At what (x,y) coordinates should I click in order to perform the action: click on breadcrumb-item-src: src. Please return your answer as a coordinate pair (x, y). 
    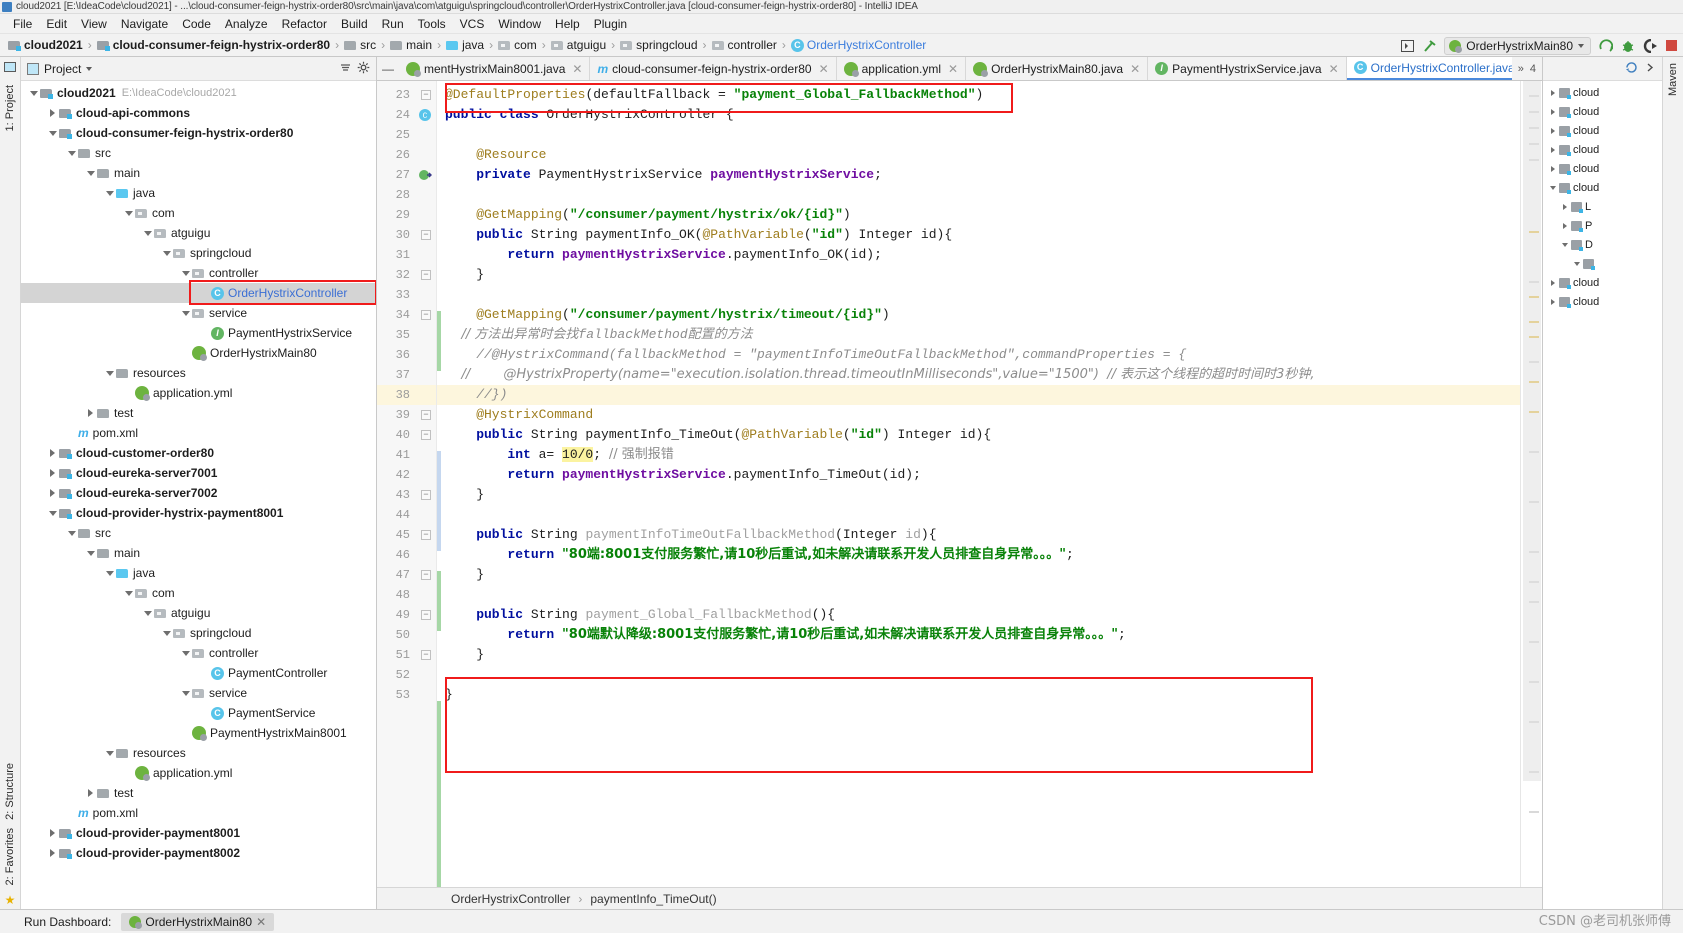
    Looking at the image, I should click on (360, 45).